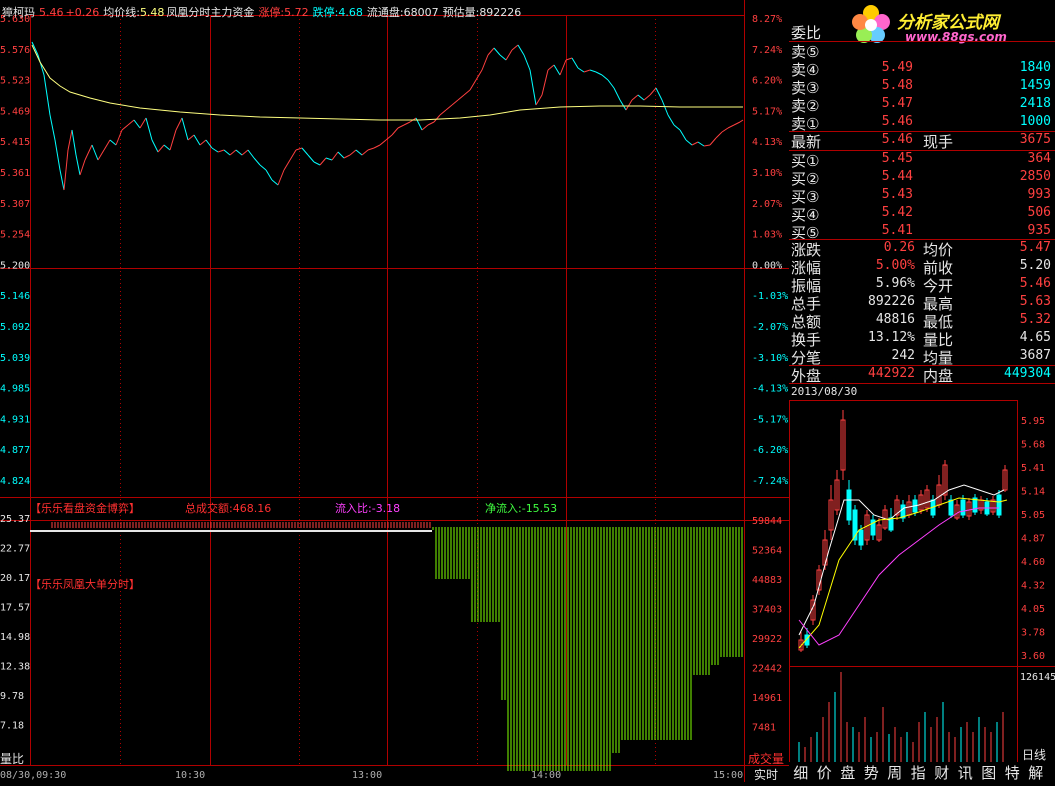 Image resolution: width=1055 pixels, height=786 pixels. Describe the element at coordinates (770, 327) in the screenshot. I see `pct-tick-label: -2.07%` at that location.